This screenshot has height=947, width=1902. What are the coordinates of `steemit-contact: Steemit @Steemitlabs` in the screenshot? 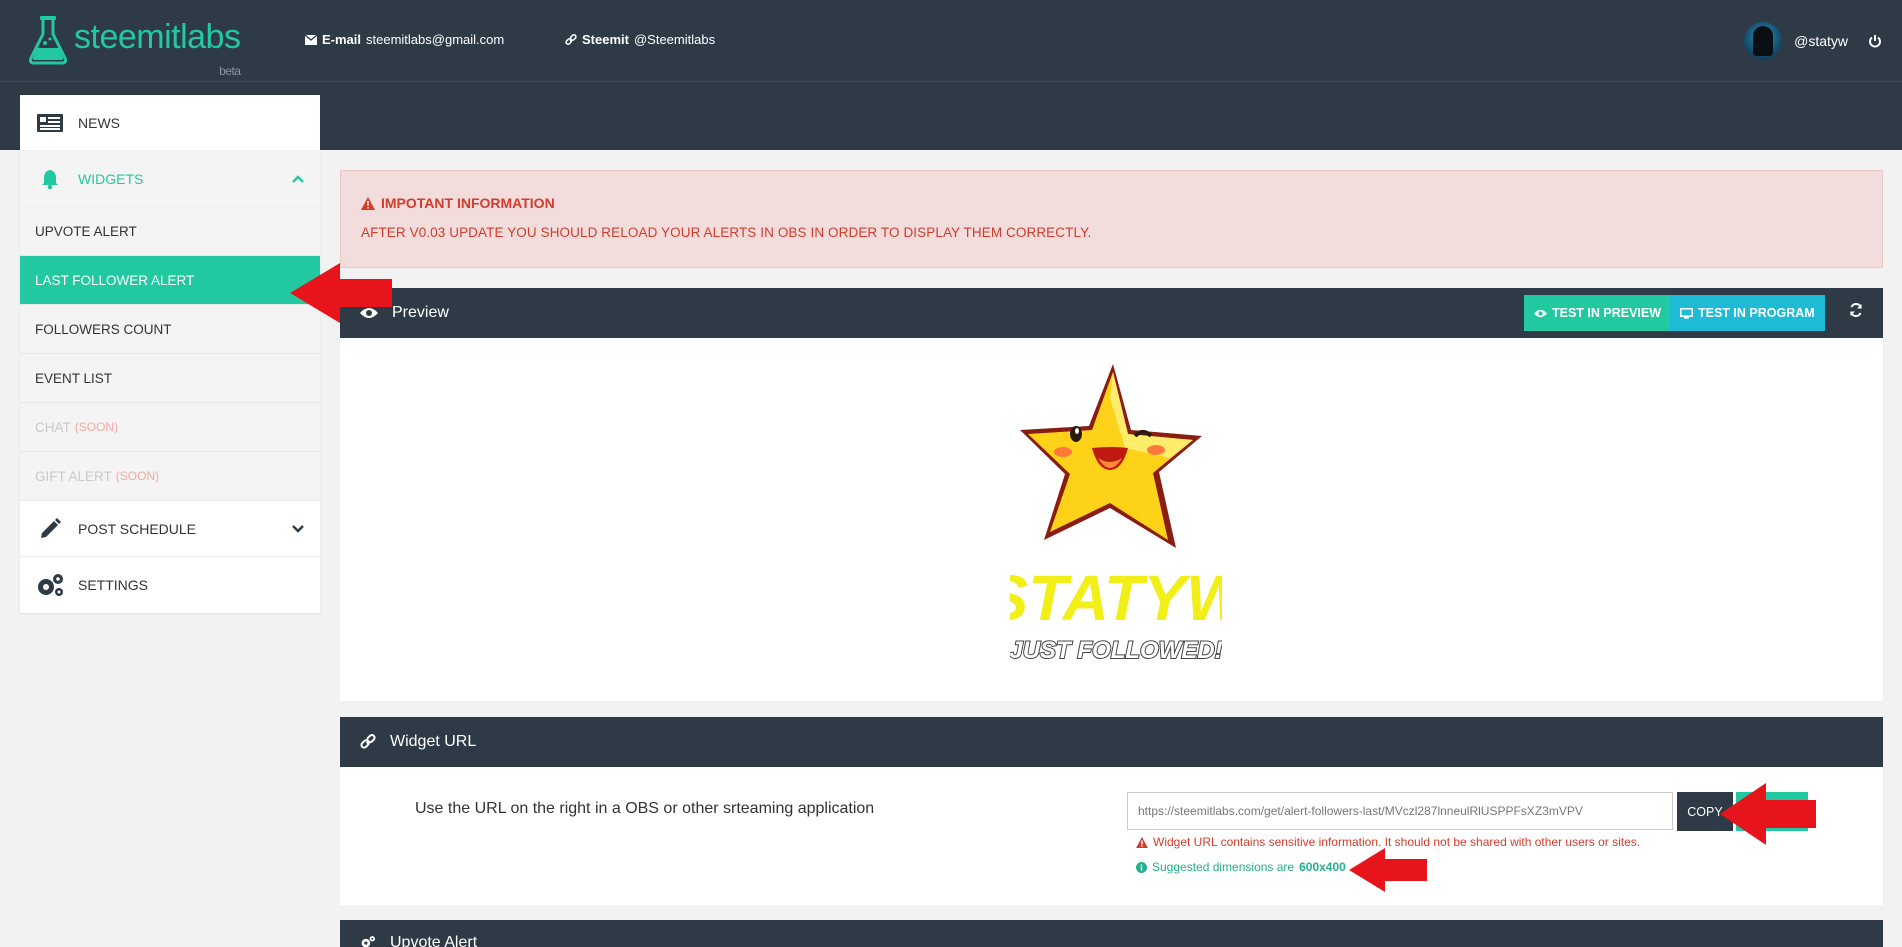 It's located at (640, 39).